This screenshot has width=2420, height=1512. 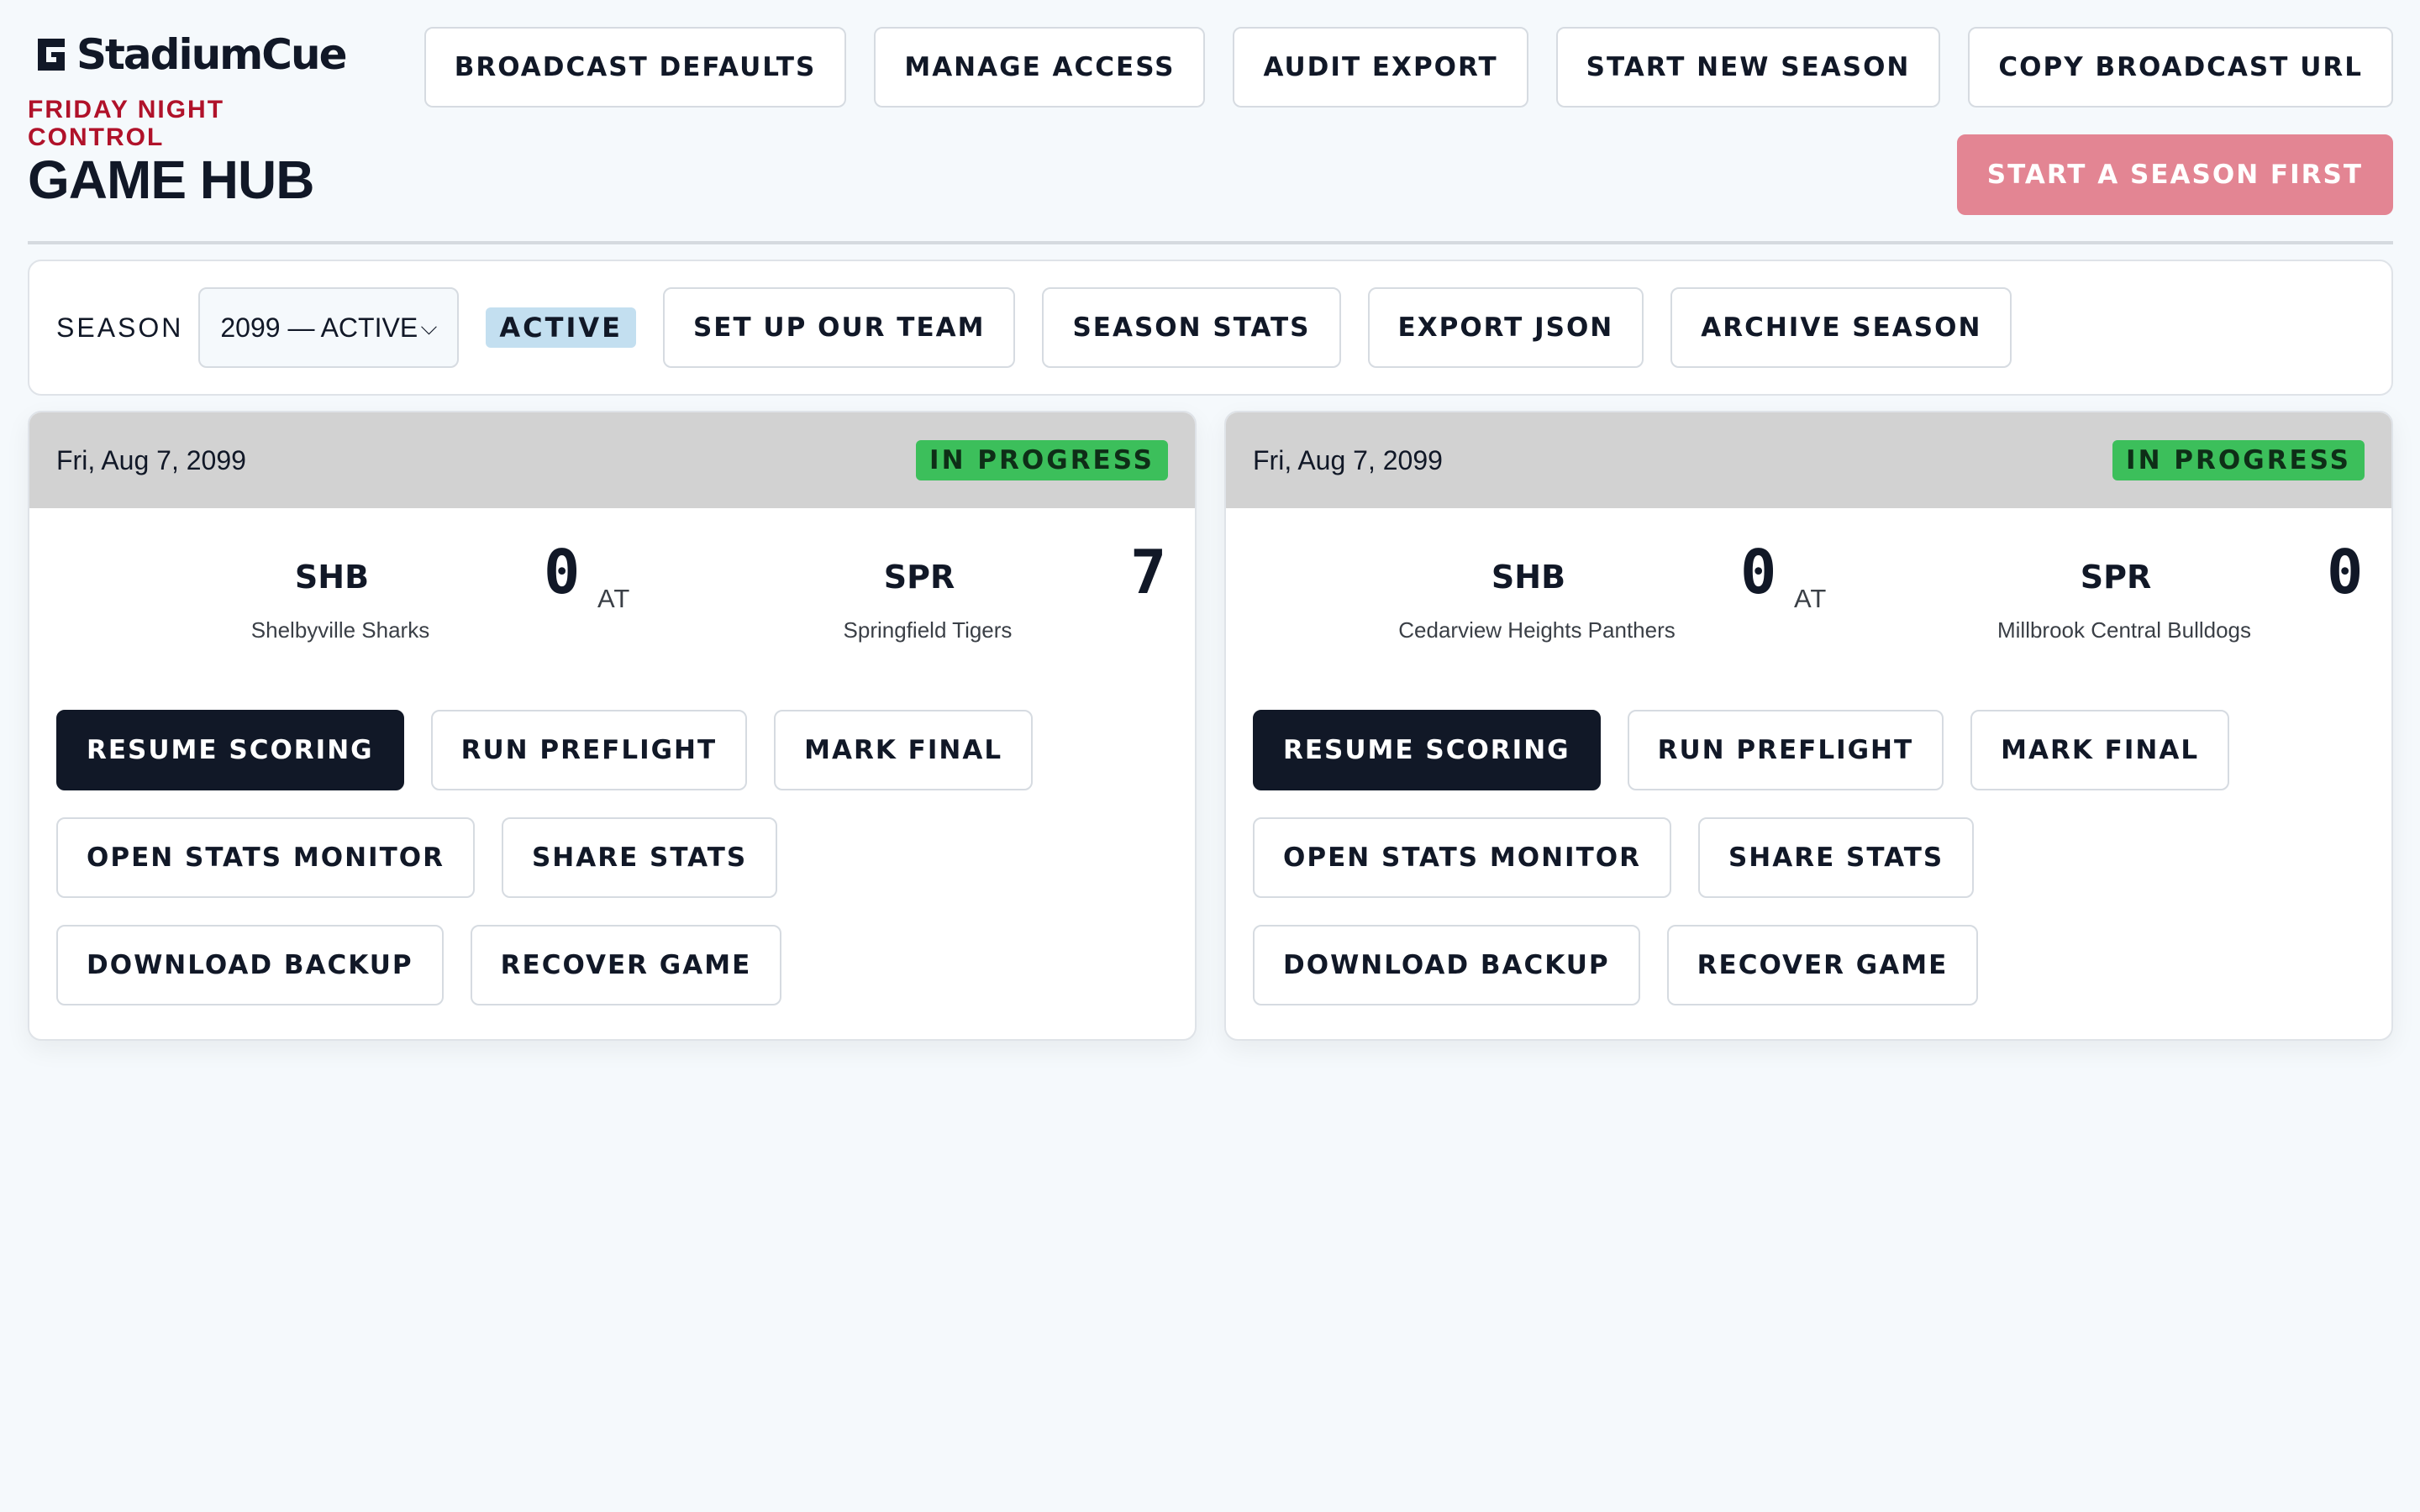 What do you see at coordinates (211, 54) in the screenshot?
I see `brand-name: StadiumCue` at bounding box center [211, 54].